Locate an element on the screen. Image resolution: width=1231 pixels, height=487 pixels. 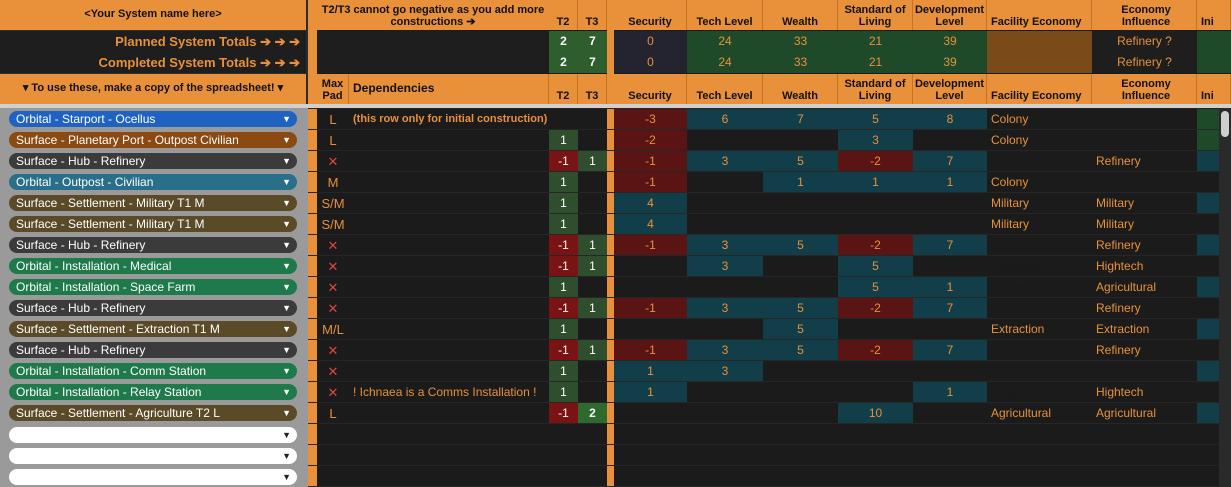
dev-value: 1 is located at coordinates (950, 287).